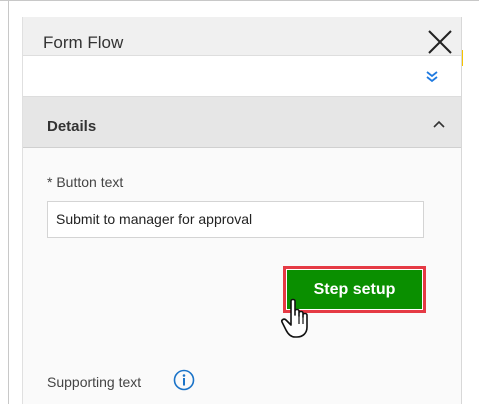 The width and height of the screenshot is (479, 404). I want to click on details-title: Details, so click(72, 126).